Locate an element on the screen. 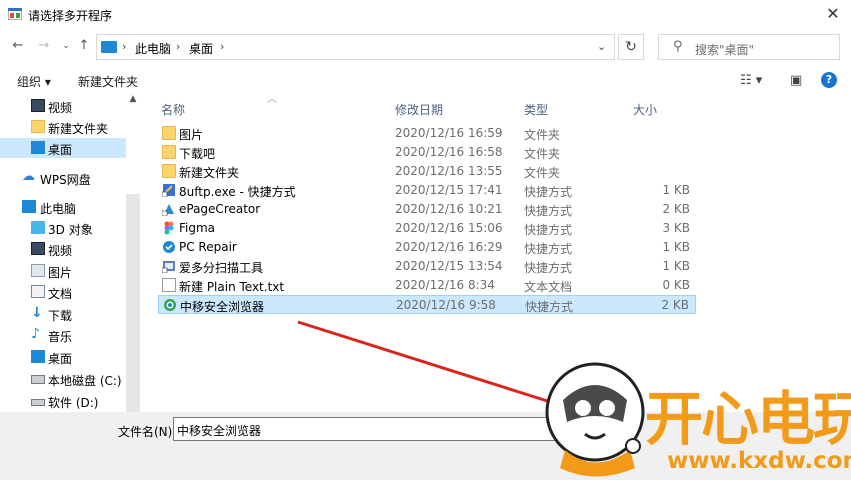 This screenshot has height=480, width=851. search-input: ⚲ 搜索"桌面" is located at coordinates (749, 47).